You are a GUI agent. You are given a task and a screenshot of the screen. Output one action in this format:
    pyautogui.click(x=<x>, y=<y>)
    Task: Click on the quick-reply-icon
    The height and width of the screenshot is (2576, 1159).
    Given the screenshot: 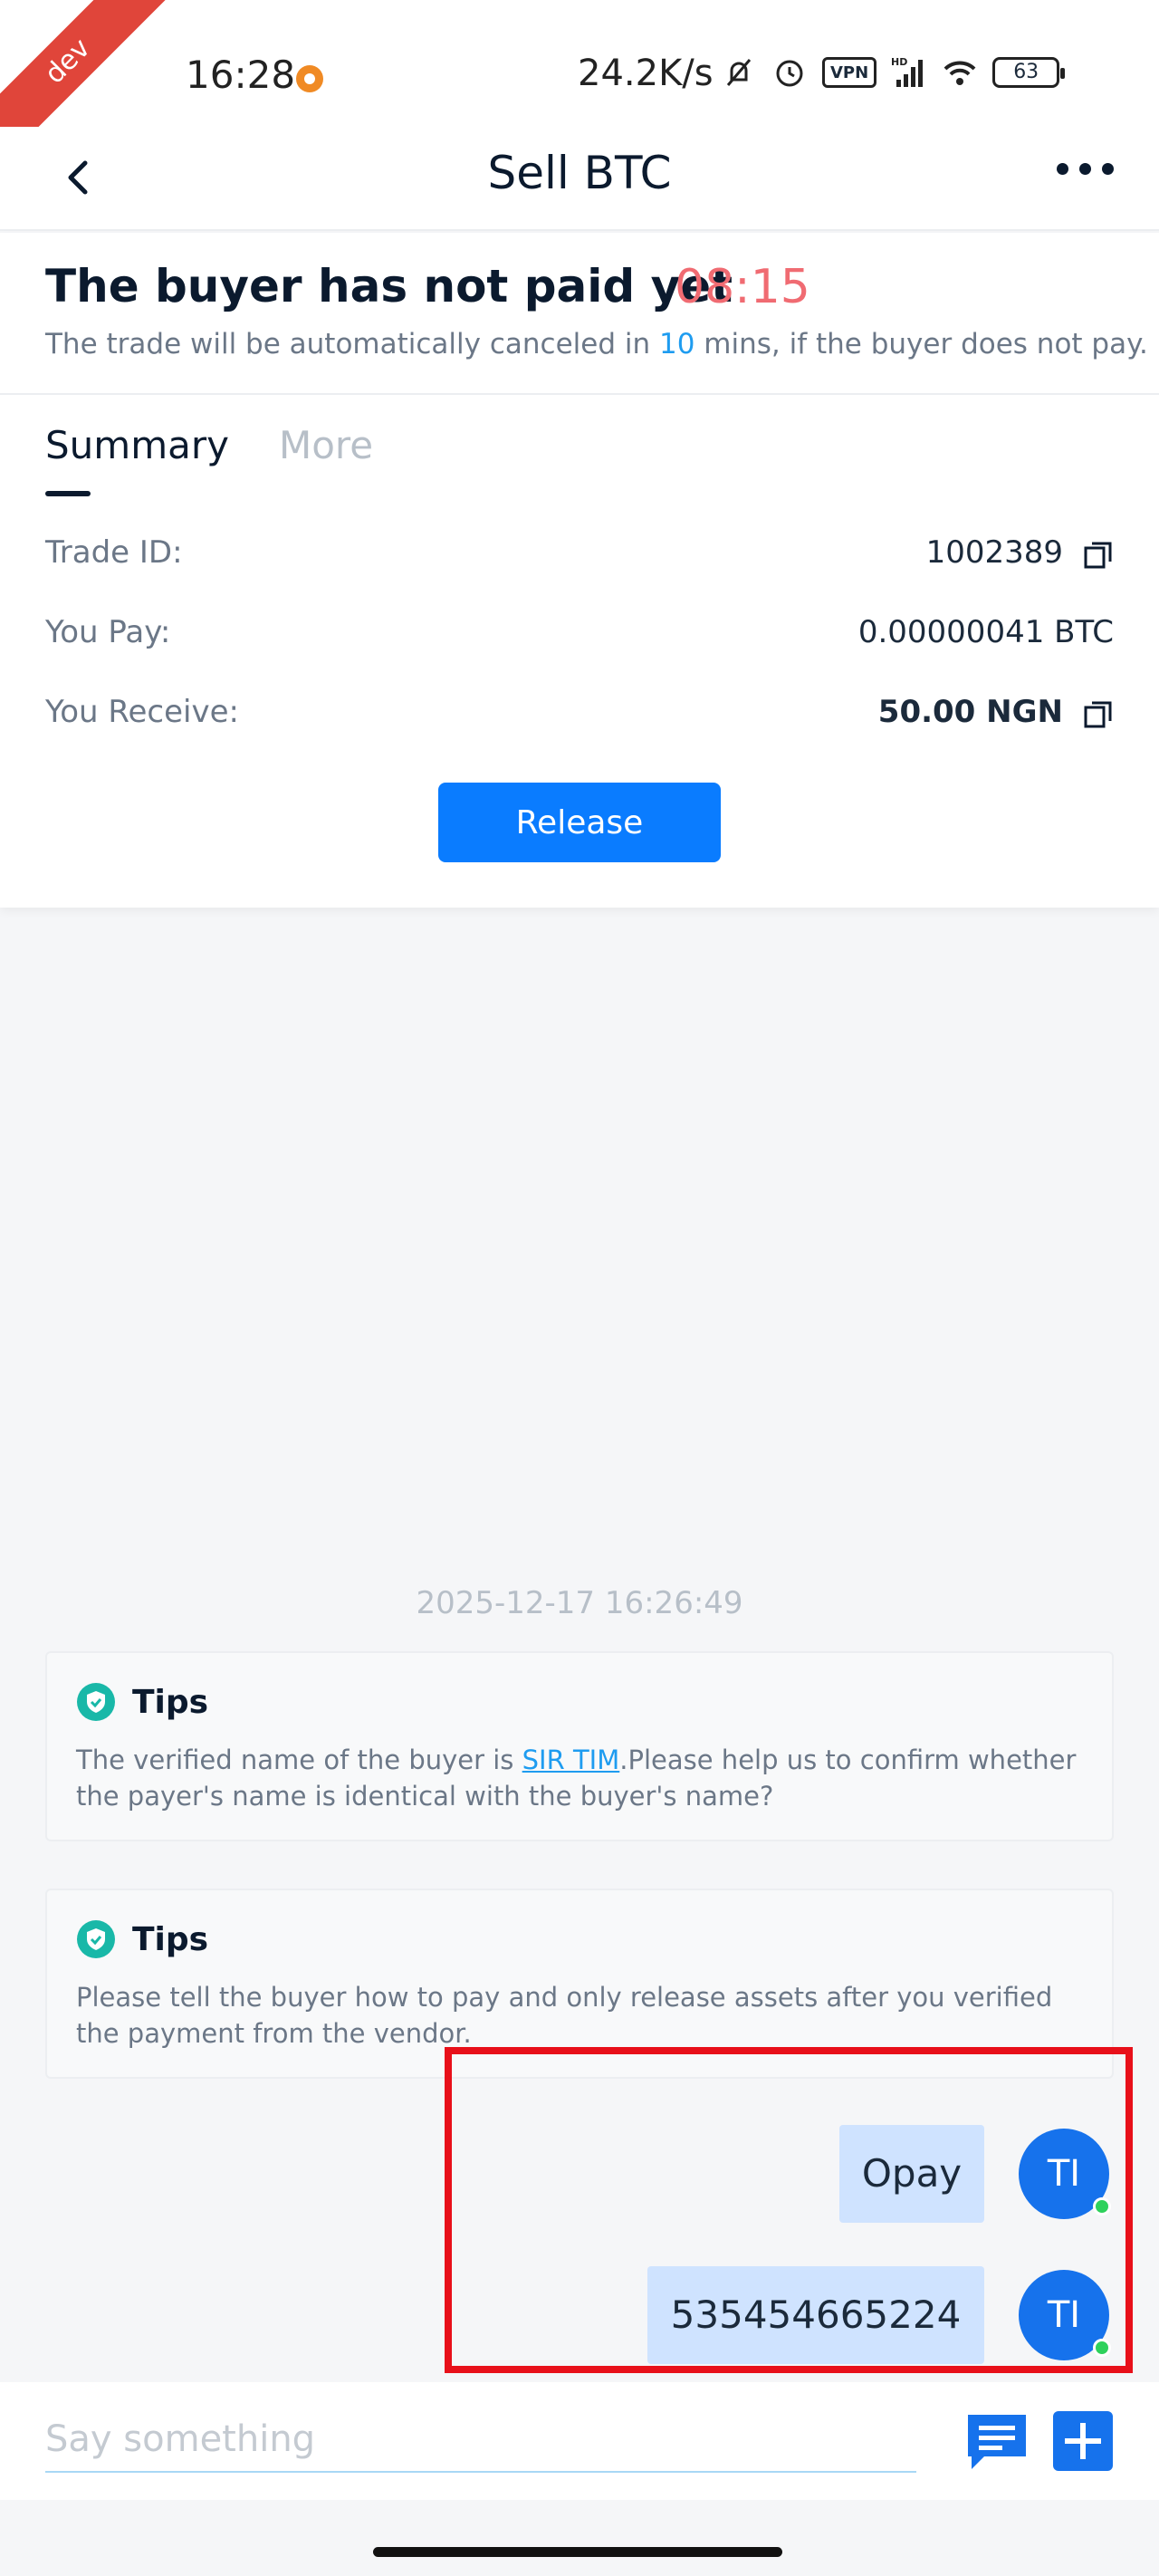 What is the action you would take?
    pyautogui.click(x=997, y=2442)
    